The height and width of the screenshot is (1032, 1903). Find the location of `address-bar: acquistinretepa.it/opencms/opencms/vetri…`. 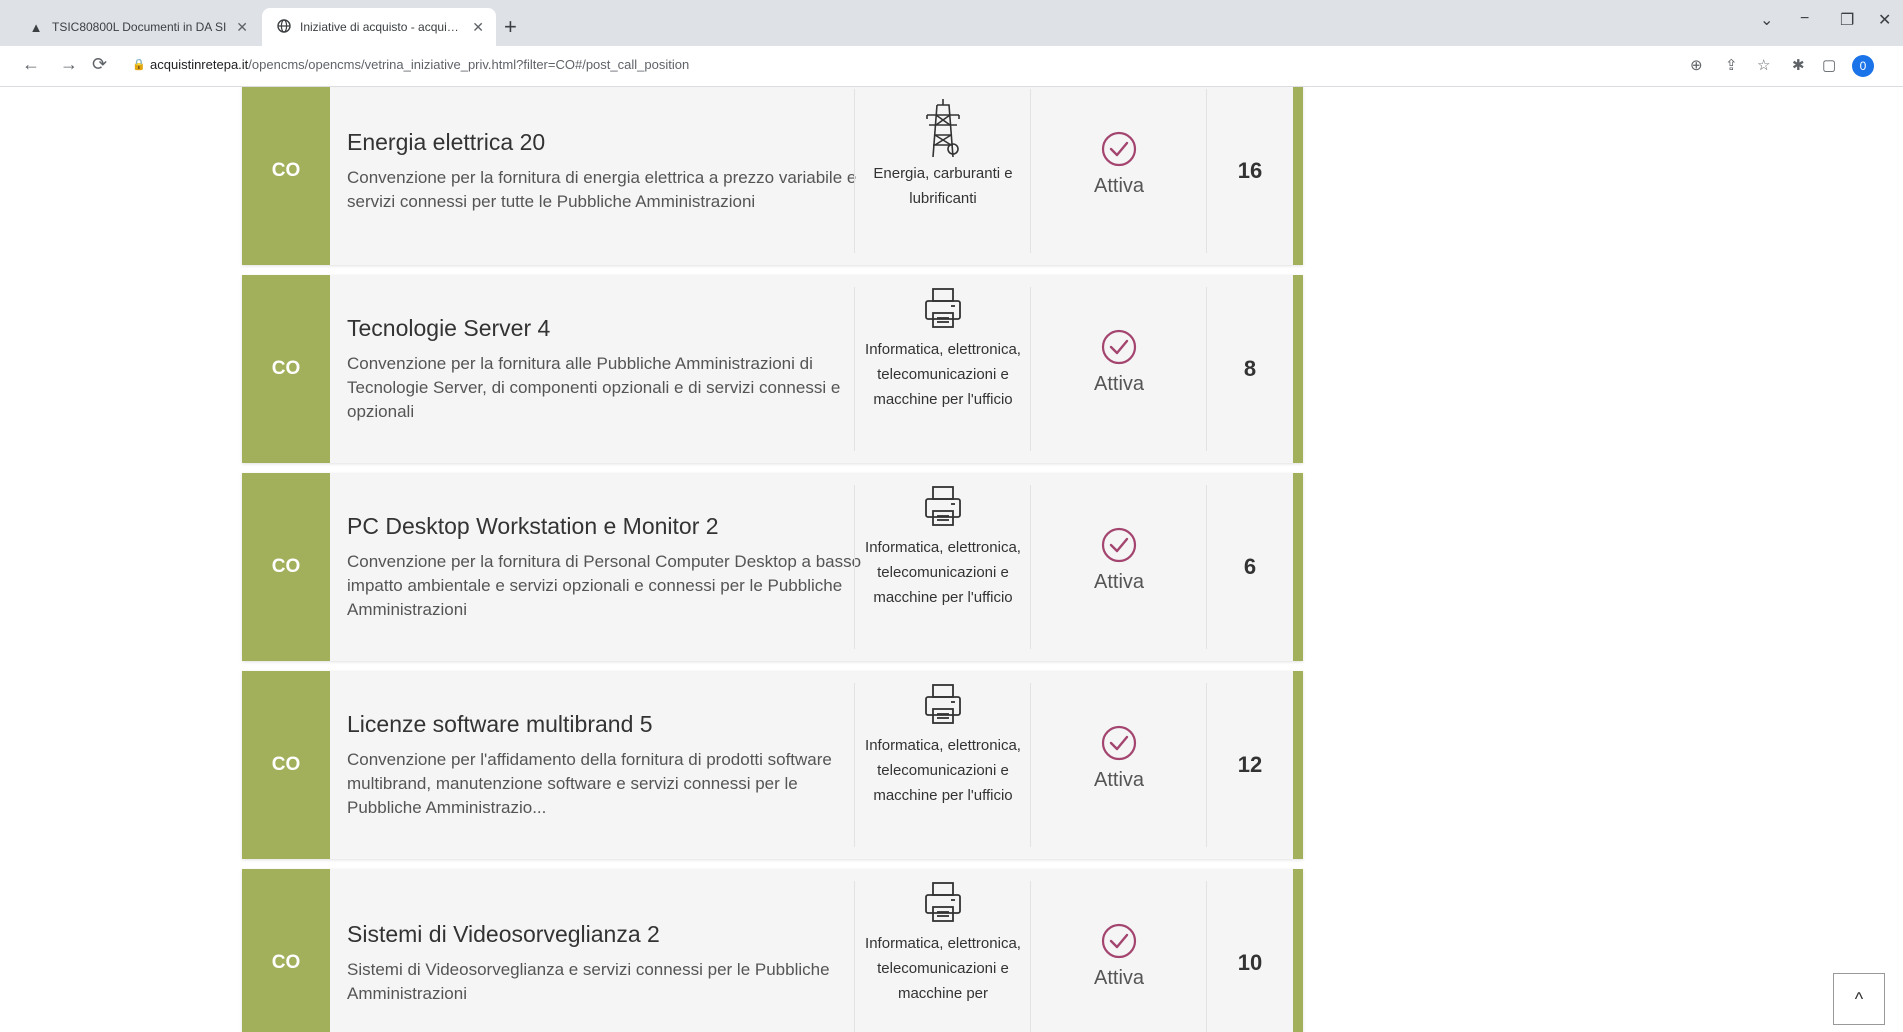

address-bar: acquistinretepa.it/opencms/opencms/vetri… is located at coordinates (419, 64).